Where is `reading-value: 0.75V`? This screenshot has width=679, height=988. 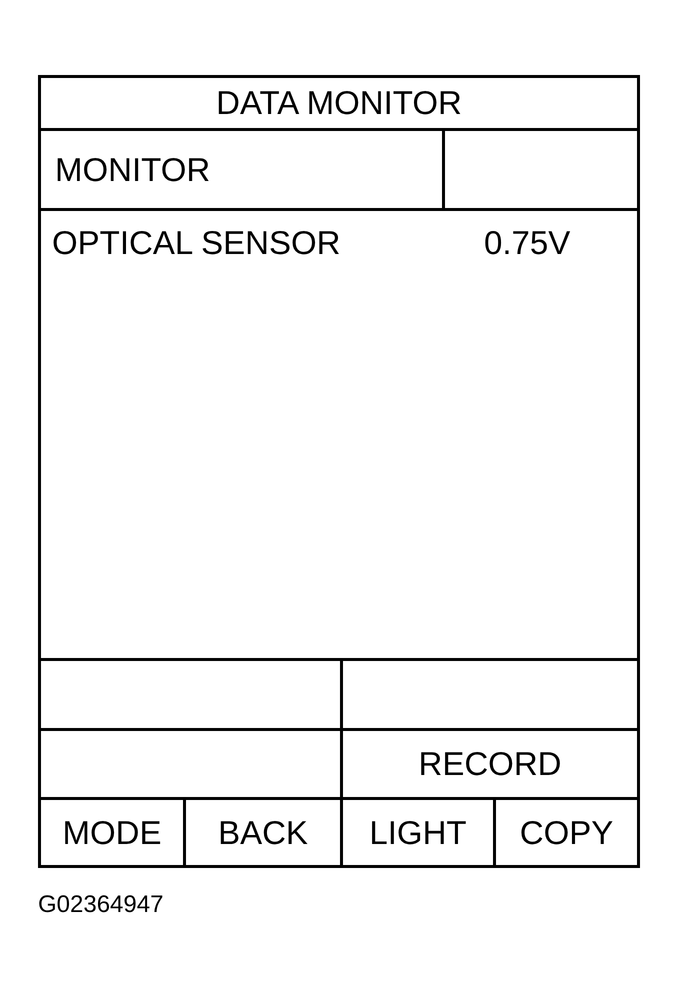 reading-value: 0.75V is located at coordinates (527, 243).